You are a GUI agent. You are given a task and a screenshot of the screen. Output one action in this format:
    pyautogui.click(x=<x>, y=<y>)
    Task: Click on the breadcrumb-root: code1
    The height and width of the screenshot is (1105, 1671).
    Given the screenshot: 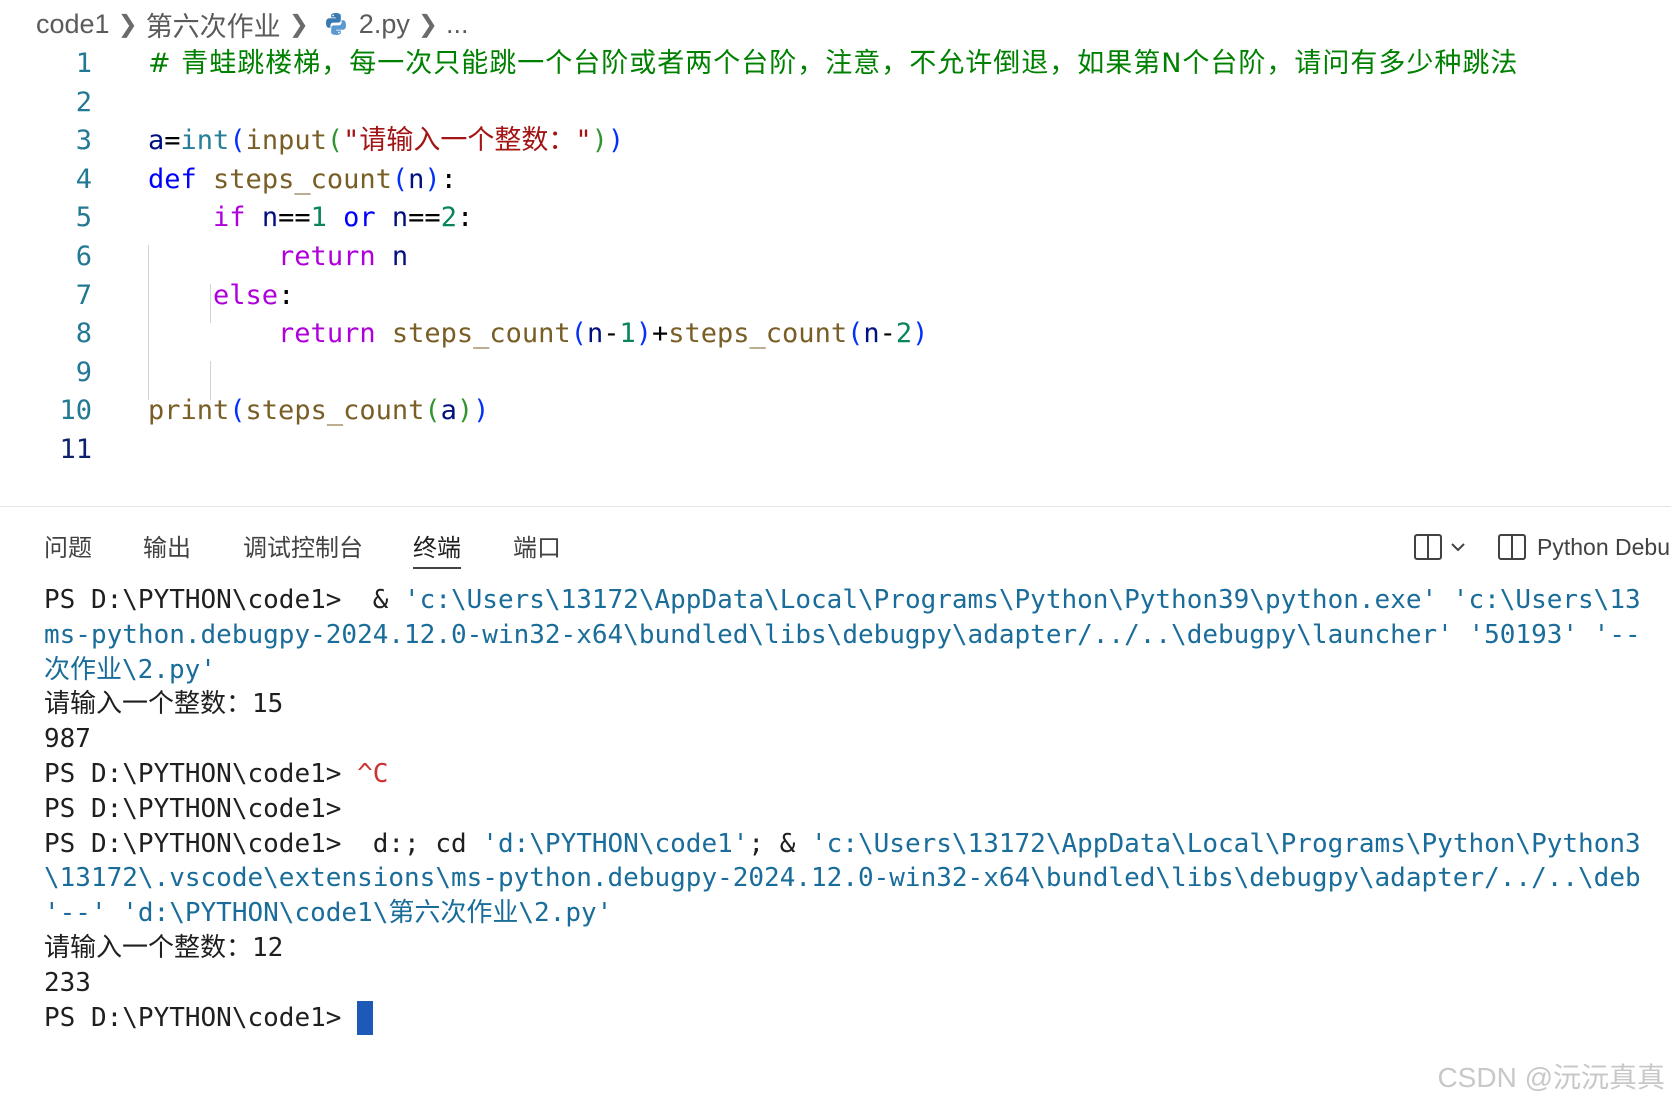 What is the action you would take?
    pyautogui.click(x=73, y=24)
    